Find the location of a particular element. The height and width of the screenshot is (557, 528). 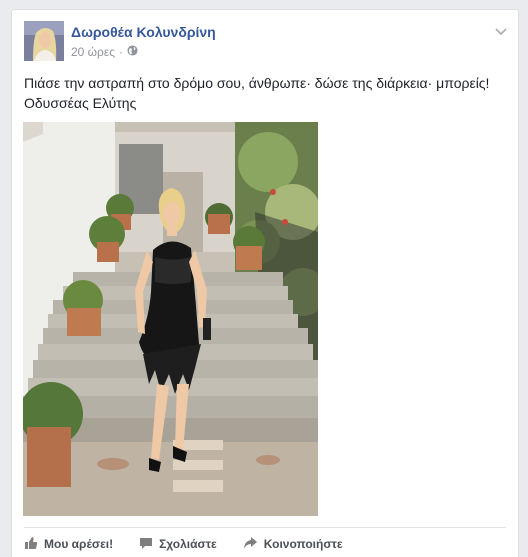

share-label: Κοινοποιήστε is located at coordinates (303, 544).